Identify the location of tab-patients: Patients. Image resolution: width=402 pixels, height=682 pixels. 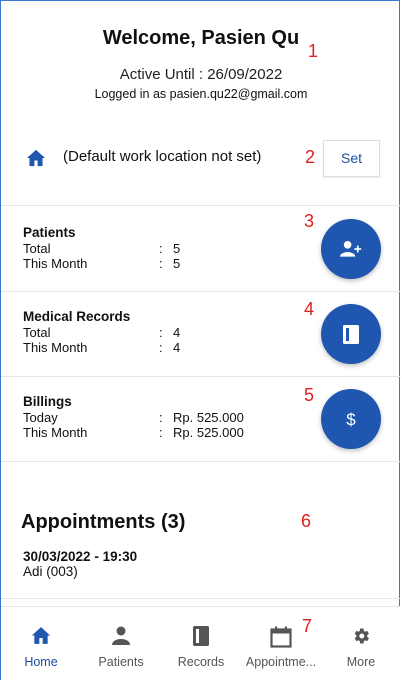
(121, 644).